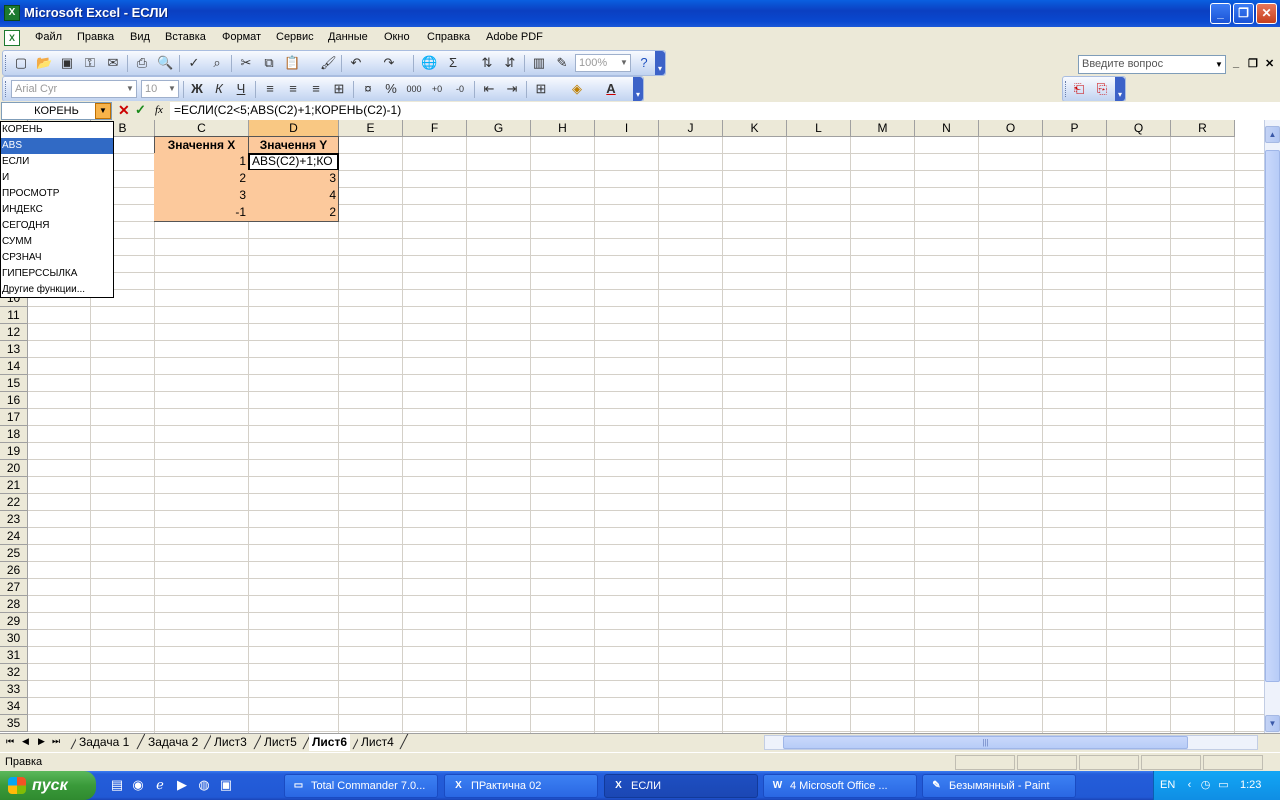 Image resolution: width=1280 pixels, height=800 pixels. What do you see at coordinates (14, 621) in the screenshot?
I see `row-header: 29` at bounding box center [14, 621].